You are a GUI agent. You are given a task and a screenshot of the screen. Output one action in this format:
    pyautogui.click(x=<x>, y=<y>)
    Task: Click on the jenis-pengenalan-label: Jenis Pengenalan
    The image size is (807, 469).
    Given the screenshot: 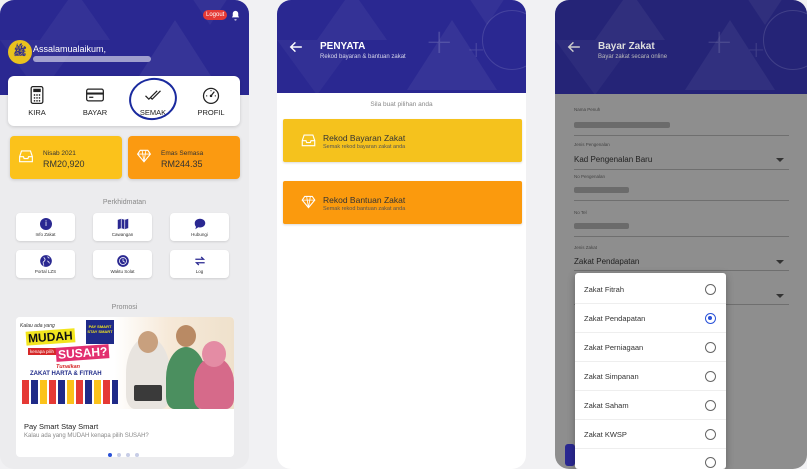 What is the action you would take?
    pyautogui.click(x=592, y=144)
    